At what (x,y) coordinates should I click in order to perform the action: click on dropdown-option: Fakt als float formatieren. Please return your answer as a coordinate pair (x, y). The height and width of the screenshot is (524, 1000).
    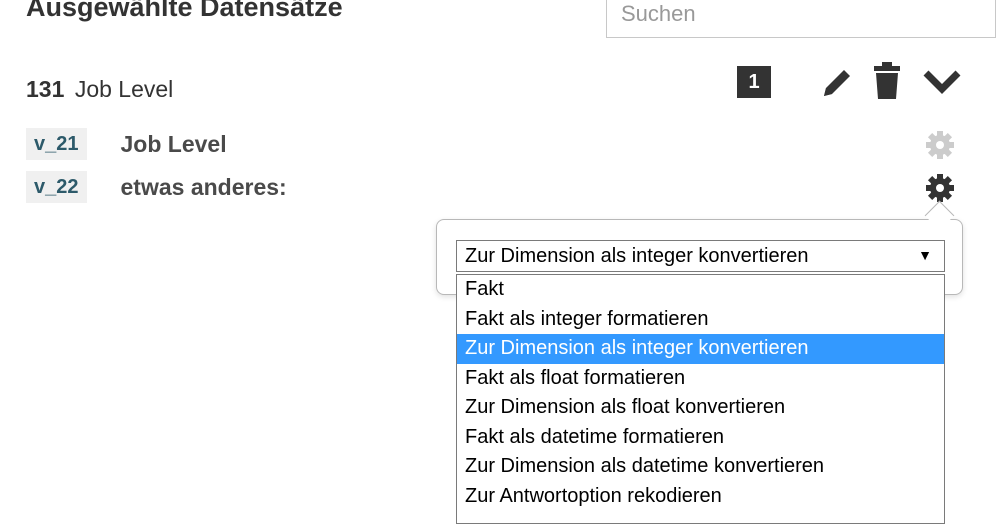
    Looking at the image, I should click on (700, 379).